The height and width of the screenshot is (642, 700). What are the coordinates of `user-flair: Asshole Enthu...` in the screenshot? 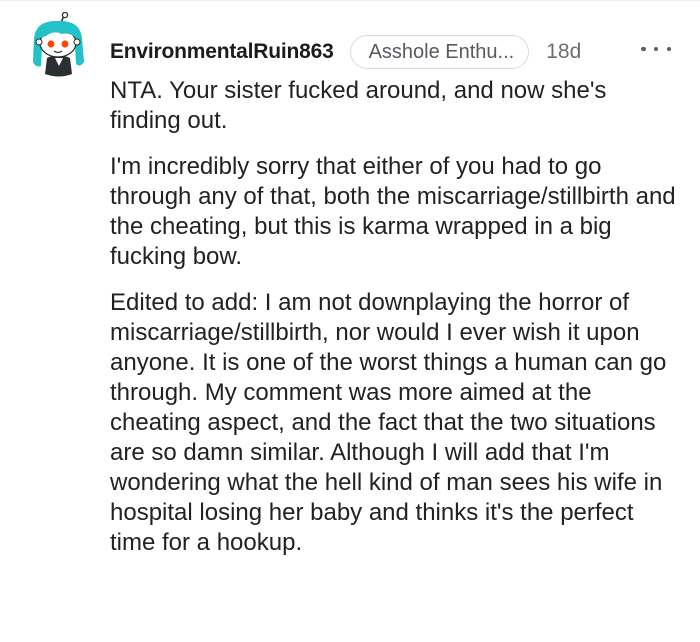 It's located at (439, 52).